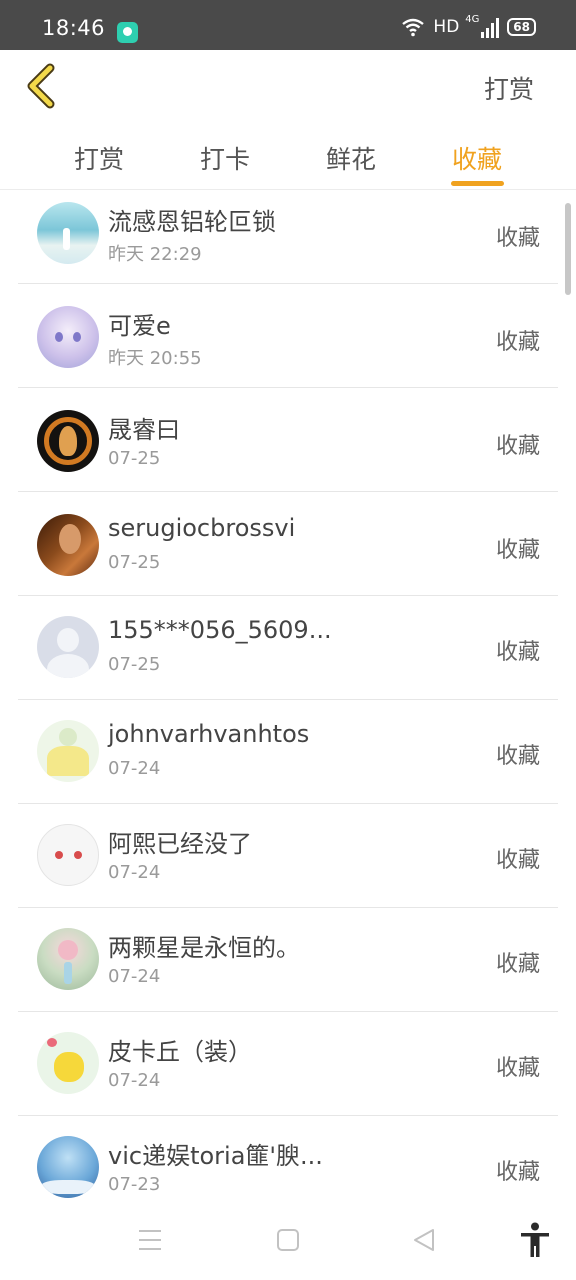  Describe the element at coordinates (288, 440) in the screenshot. I see `list-item: 晟睿曰 07-25 收藏` at that location.